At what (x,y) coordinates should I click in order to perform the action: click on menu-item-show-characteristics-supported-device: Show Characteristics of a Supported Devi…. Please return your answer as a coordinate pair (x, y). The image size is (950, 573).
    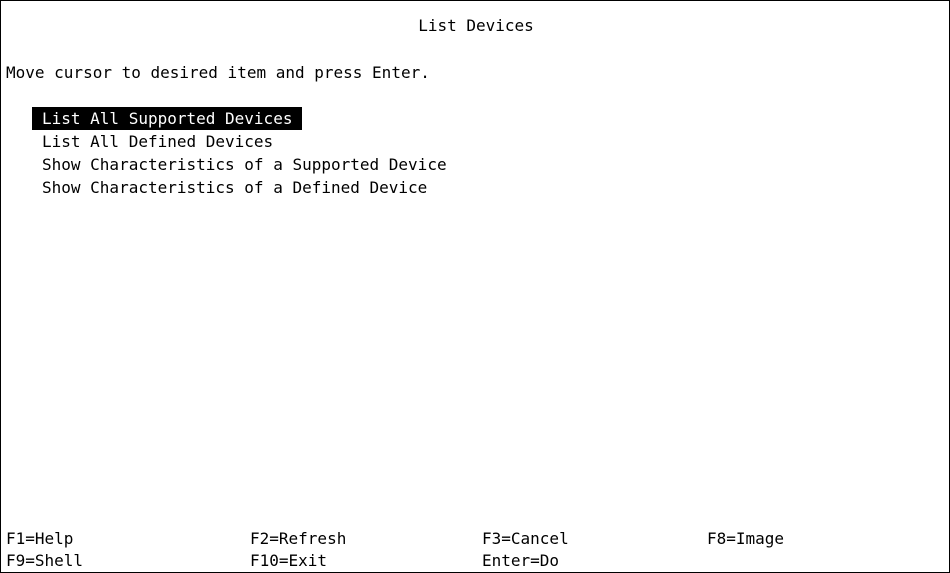
    Looking at the image, I should click on (244, 164).